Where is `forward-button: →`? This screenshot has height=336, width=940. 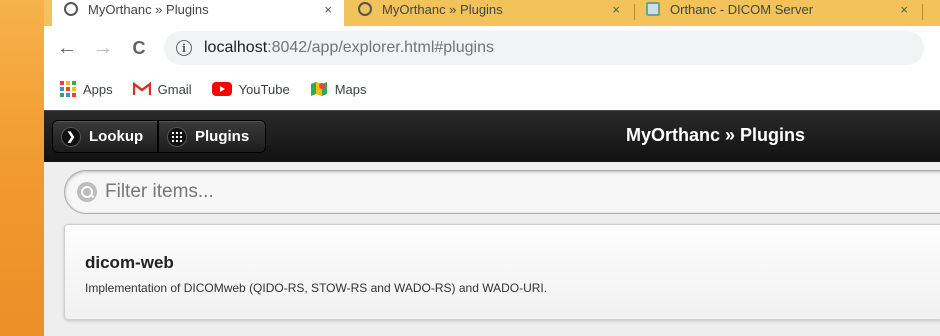
forward-button: → is located at coordinates (103, 48).